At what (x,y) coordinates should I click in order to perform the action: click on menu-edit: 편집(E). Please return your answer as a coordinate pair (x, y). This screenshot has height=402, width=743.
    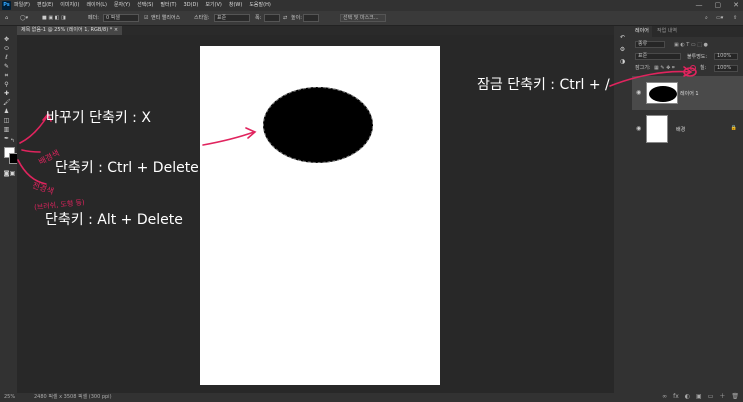
    Looking at the image, I should click on (45, 5).